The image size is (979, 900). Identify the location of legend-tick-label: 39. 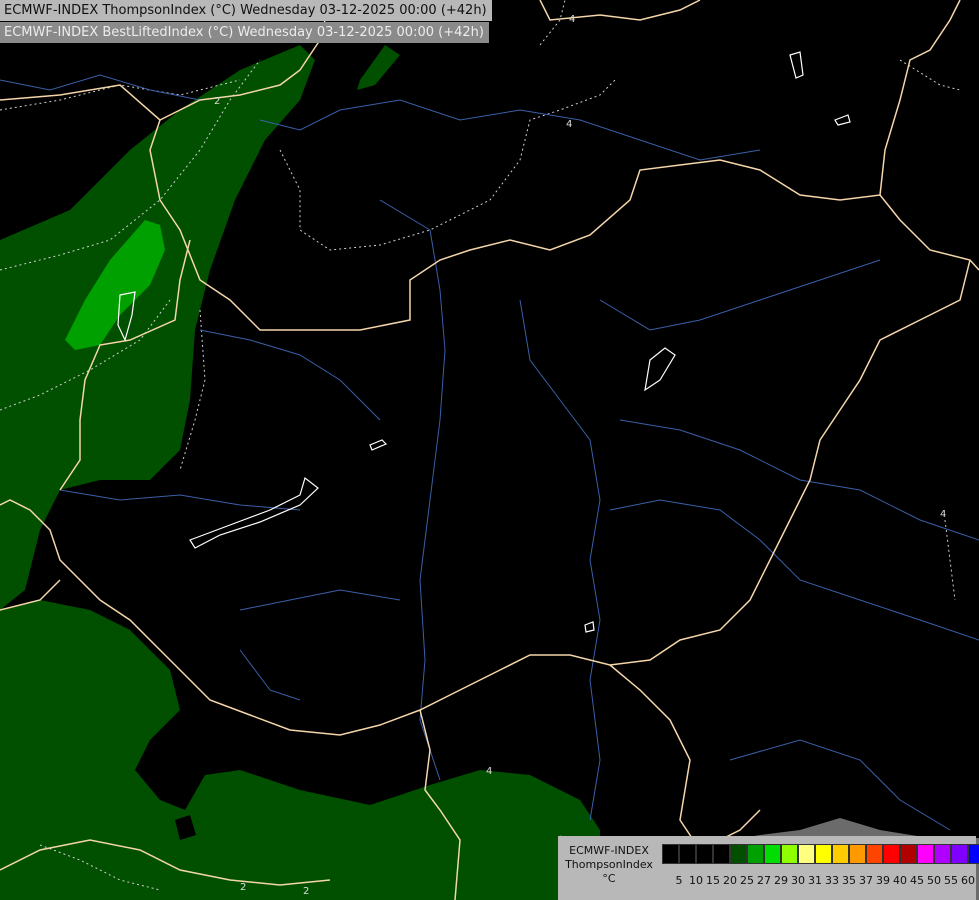
(883, 880).